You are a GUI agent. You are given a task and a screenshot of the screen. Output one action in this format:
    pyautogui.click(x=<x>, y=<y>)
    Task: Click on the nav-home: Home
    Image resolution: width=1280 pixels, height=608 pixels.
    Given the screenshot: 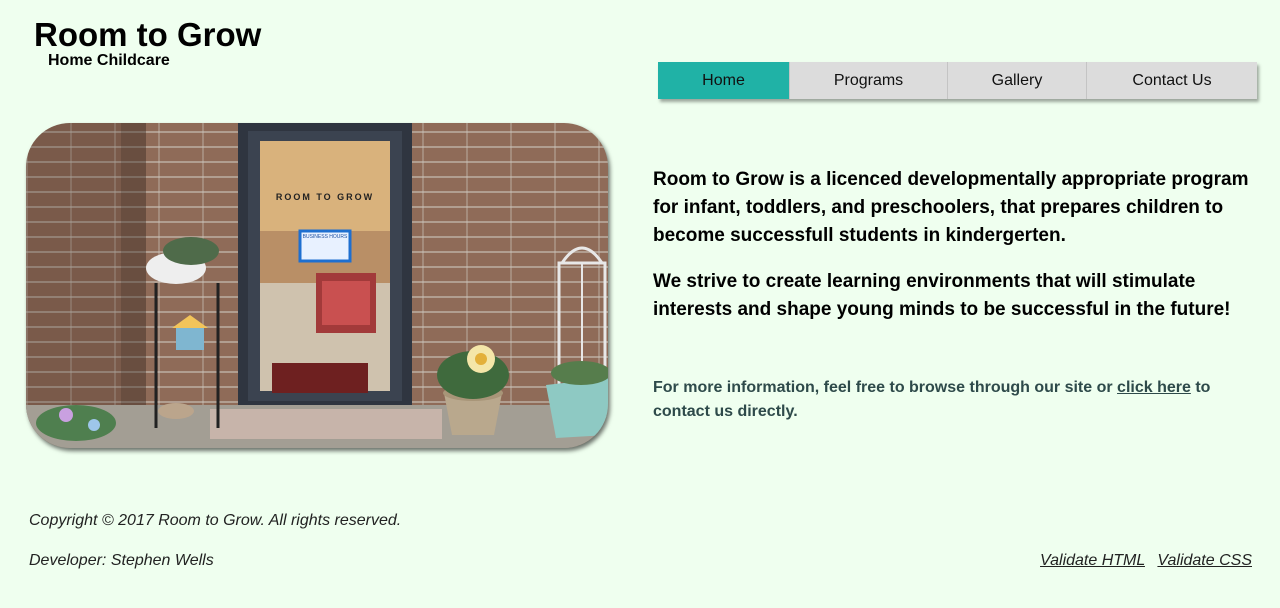 What is the action you would take?
    pyautogui.click(x=724, y=80)
    